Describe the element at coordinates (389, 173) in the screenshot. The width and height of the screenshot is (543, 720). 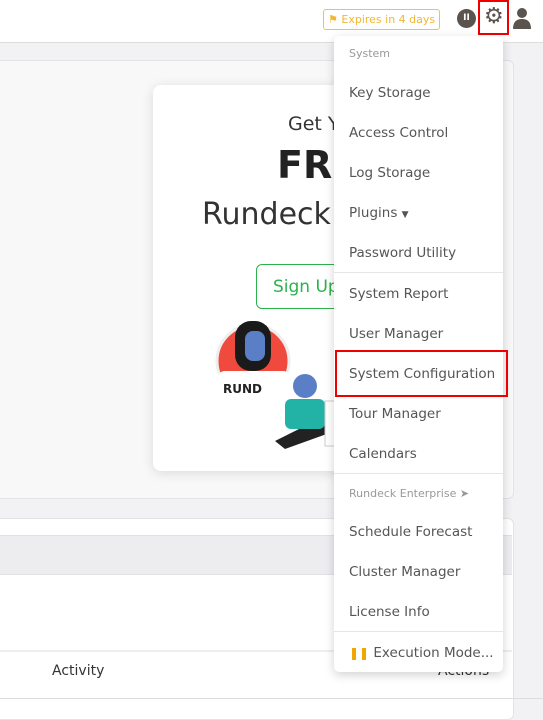
I see `menu-item-log-storage: Log Storage` at that location.